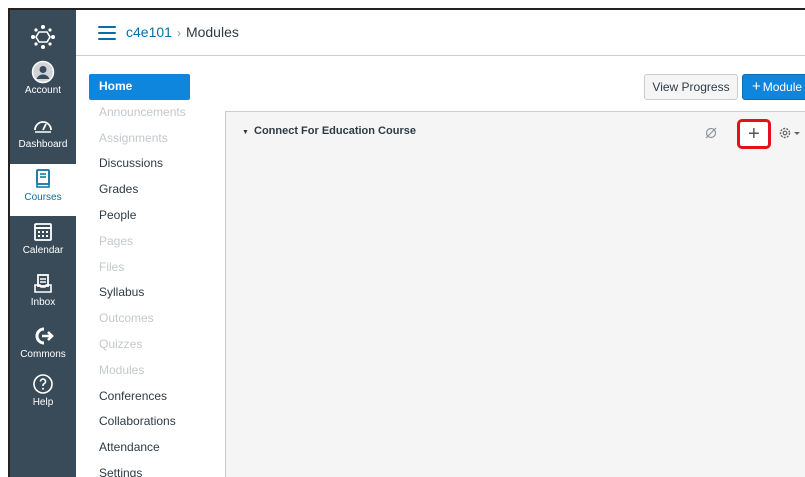  I want to click on course-nav-settings: Settings, so click(159, 469).